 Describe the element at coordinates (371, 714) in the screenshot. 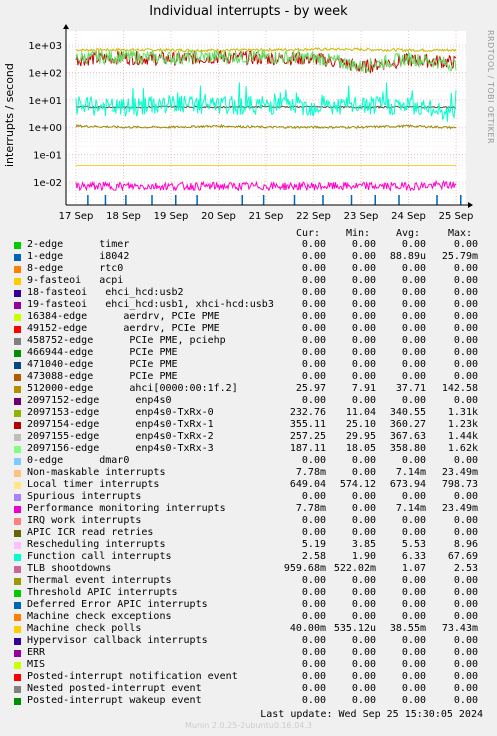

I see `last-update: Last update: Wed Sep 25 15:30:05 2024` at that location.